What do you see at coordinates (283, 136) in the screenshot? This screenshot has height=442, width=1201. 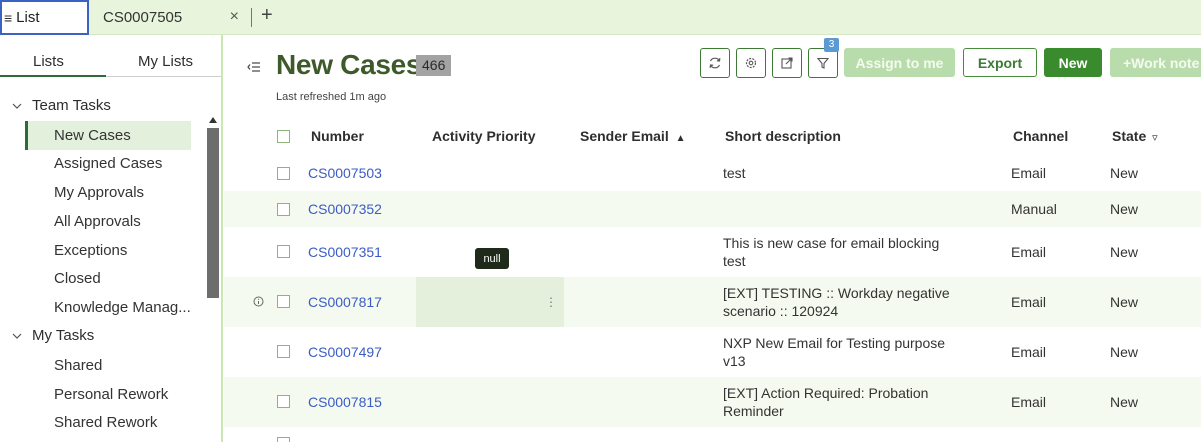 I see `select-all-checkbox` at bounding box center [283, 136].